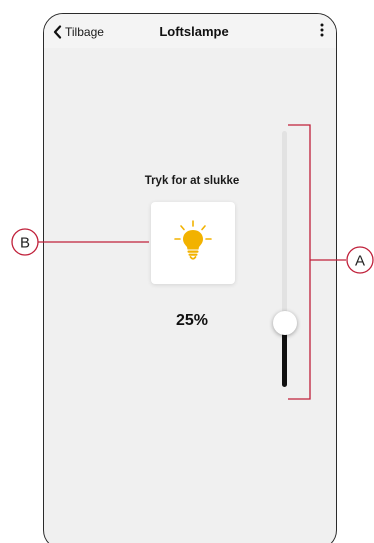 This screenshot has width=374, height=543. I want to click on light-bulb-icon, so click(193, 243).